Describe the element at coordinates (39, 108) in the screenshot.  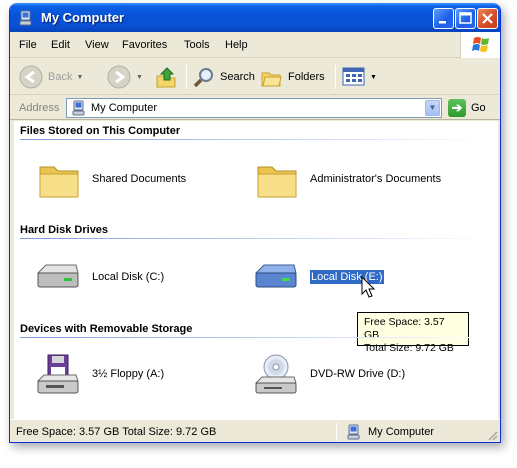
I see `address-label: Address` at that location.